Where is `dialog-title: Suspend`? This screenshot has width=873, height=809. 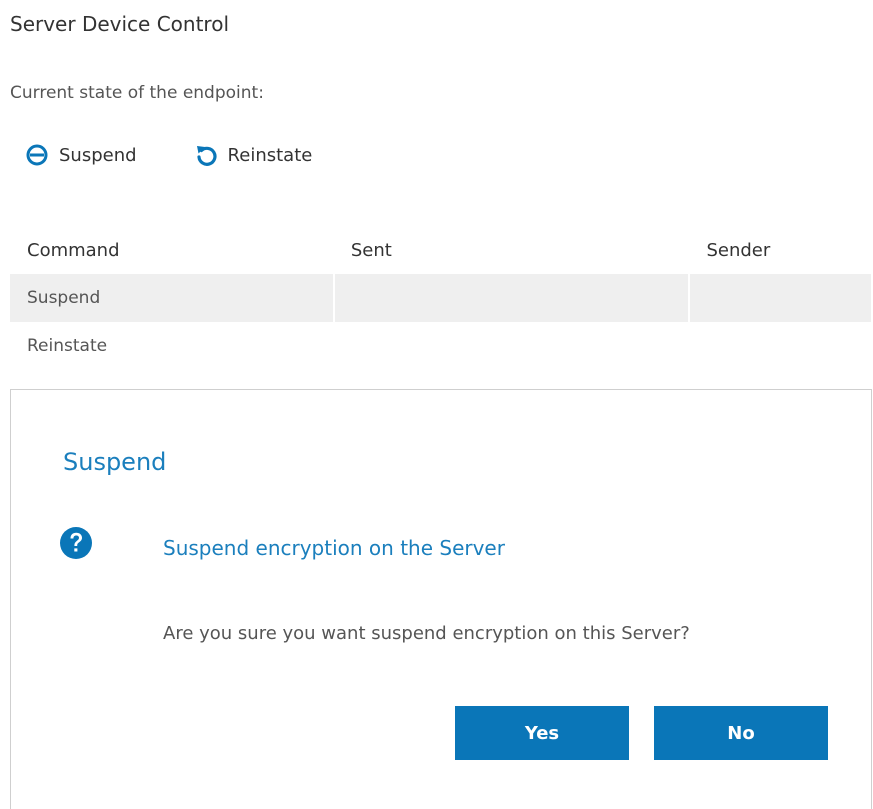
dialog-title: Suspend is located at coordinates (115, 462).